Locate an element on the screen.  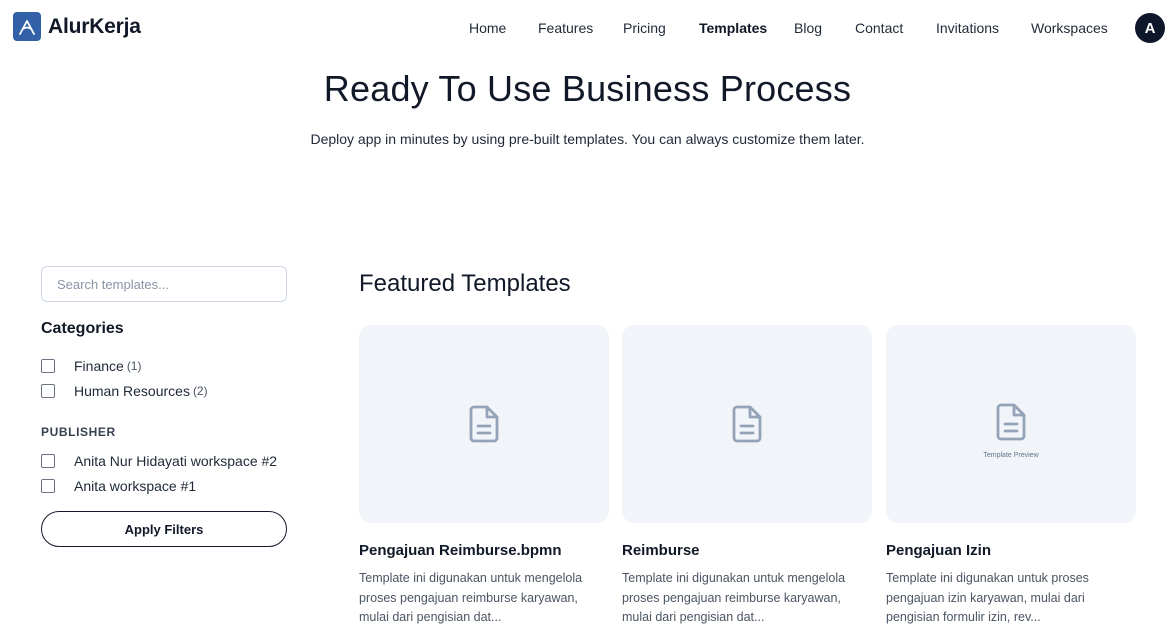
template-title: Pengajuan Izin is located at coordinates (1011, 550).